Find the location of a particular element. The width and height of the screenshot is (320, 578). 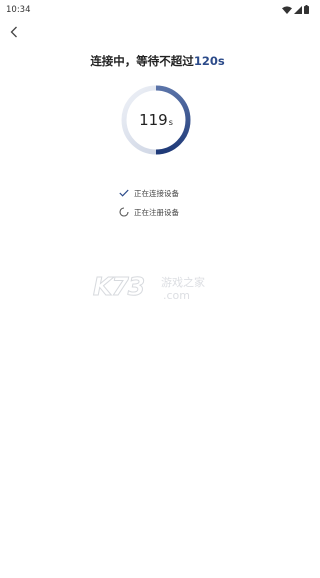

step-connect: 正在连接设备 is located at coordinates (148, 193).